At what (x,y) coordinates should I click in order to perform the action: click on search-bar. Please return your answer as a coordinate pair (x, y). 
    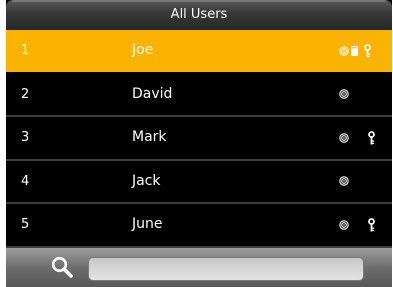
    Looking at the image, I should click on (199, 267).